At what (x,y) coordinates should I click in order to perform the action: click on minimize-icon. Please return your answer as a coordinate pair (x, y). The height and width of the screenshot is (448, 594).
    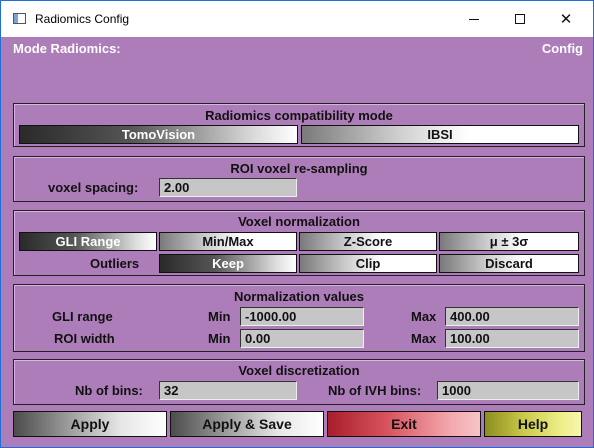
    Looking at the image, I should click on (474, 19).